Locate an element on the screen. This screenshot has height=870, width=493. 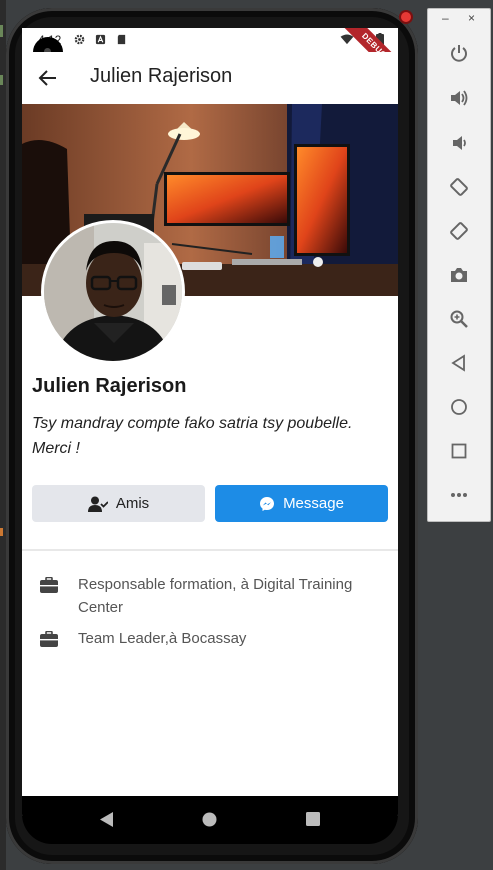
friends-button: Amis is located at coordinates (118, 503).